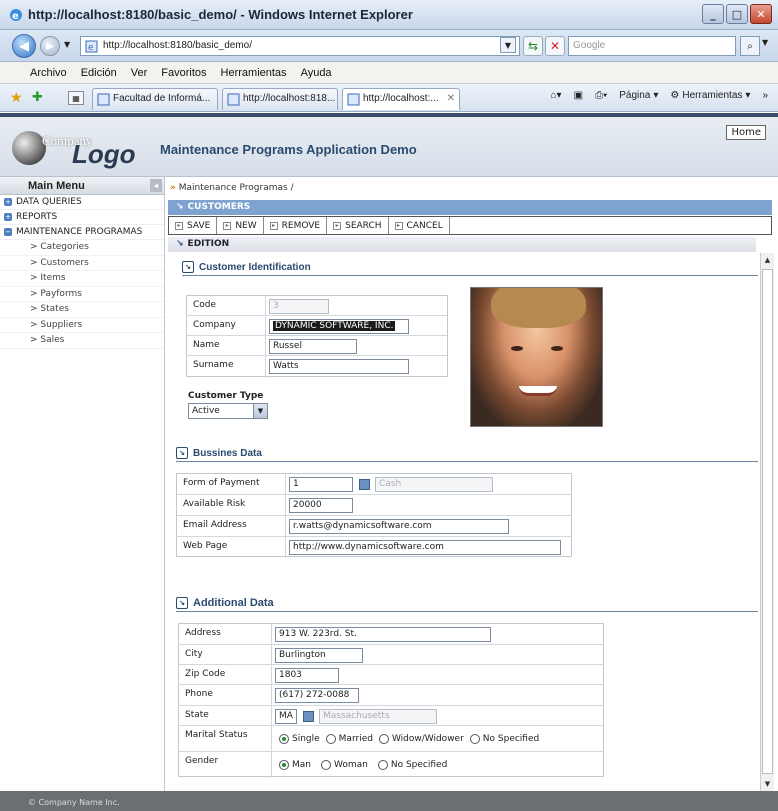 The image size is (778, 811). I want to click on customer-type-select: Active ▼, so click(228, 411).